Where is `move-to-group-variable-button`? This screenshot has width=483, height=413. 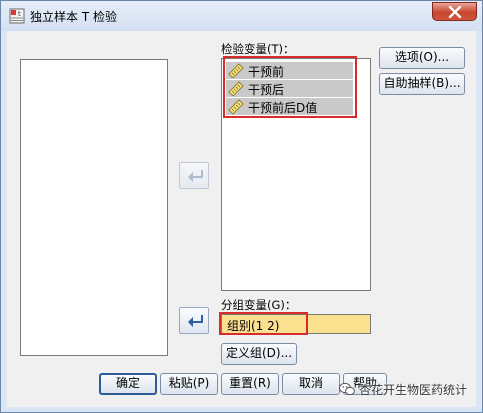
move-to-group-variable-button is located at coordinates (194, 320).